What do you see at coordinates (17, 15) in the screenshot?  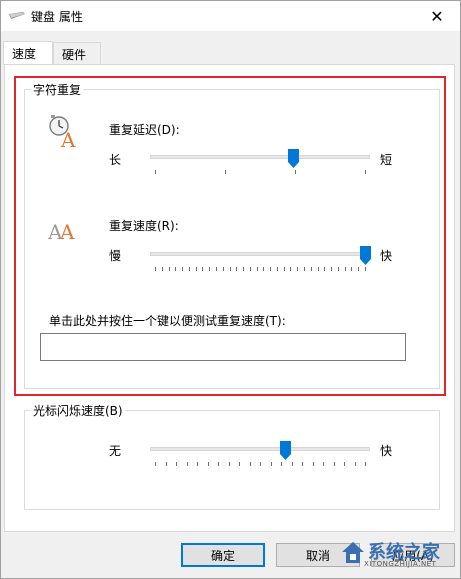 I see `keyboard-icon` at bounding box center [17, 15].